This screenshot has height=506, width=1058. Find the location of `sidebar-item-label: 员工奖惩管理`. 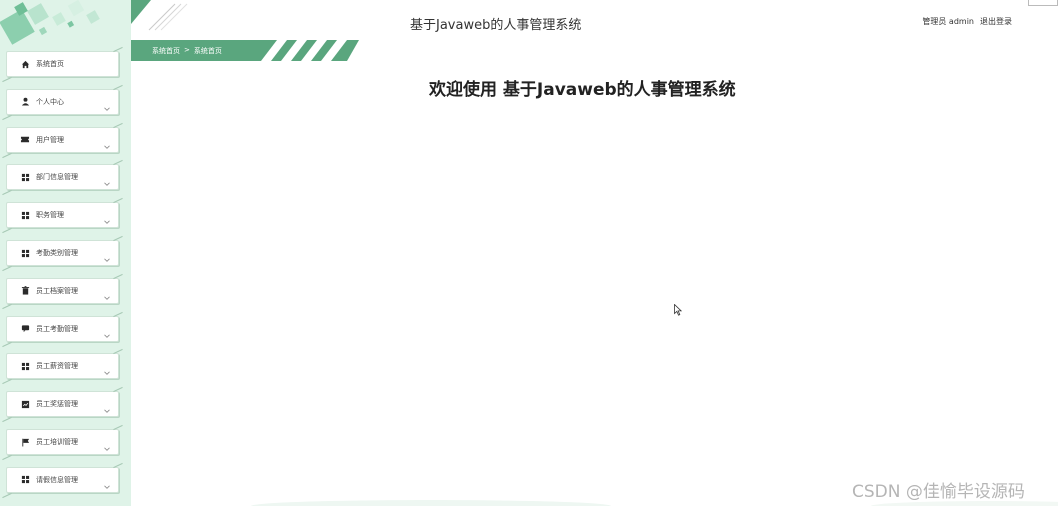

sidebar-item-label: 员工奖惩管理 is located at coordinates (57, 404).